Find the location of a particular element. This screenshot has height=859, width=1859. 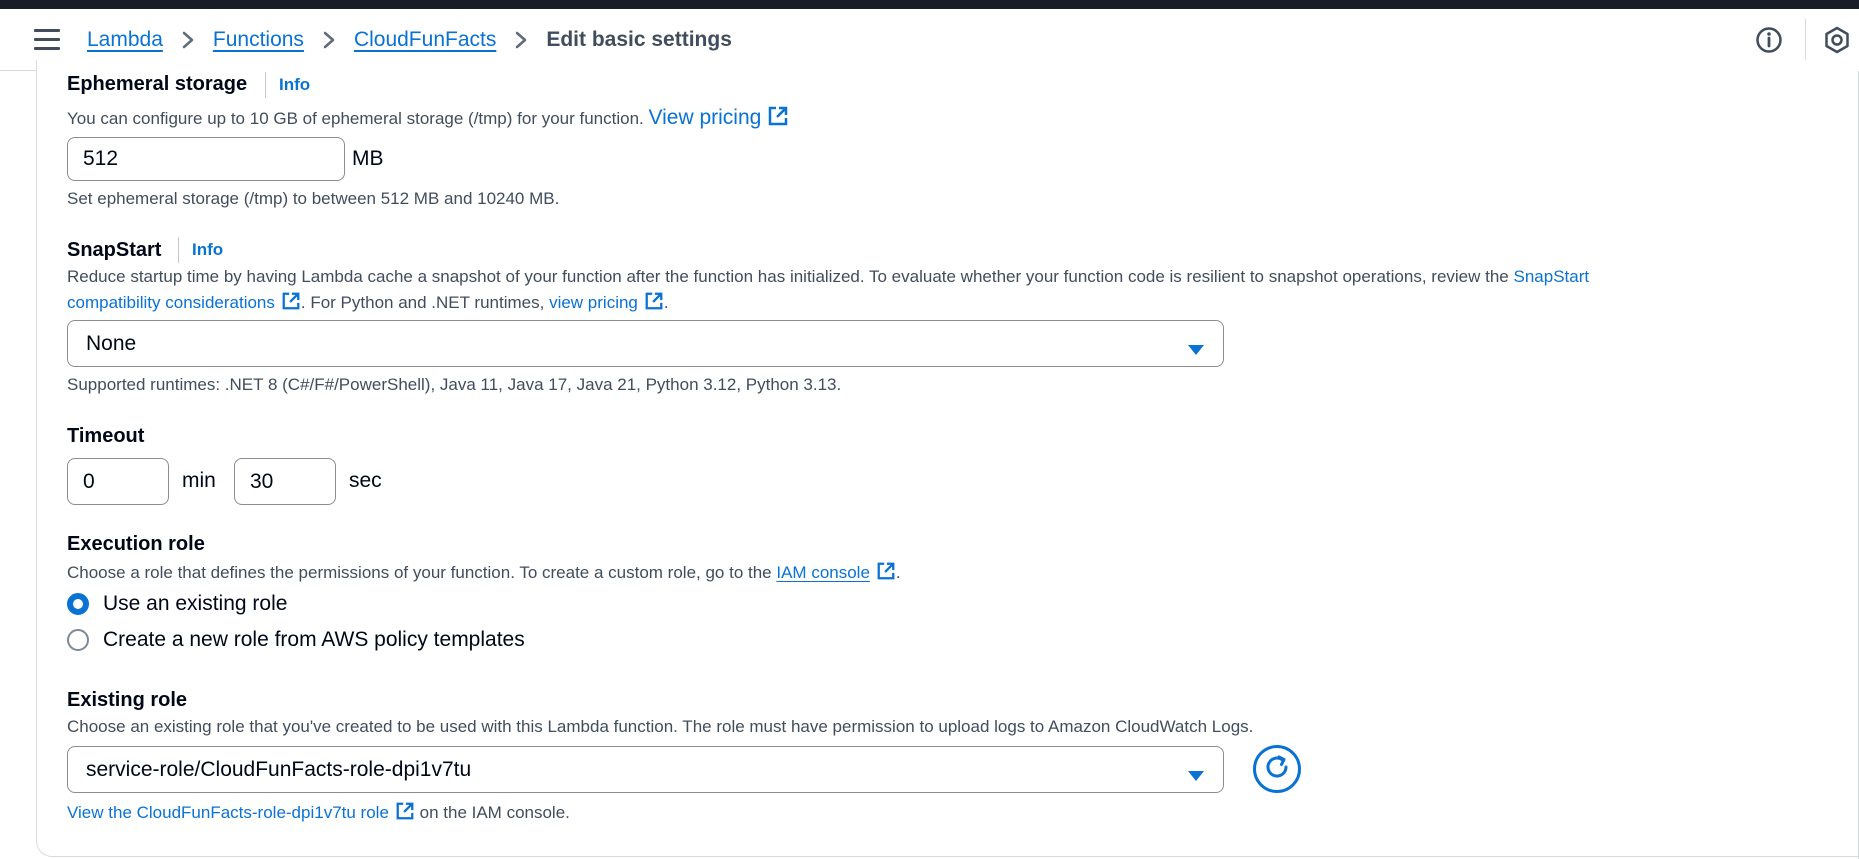

breadcrumb-cloudfunfacts: CloudFunFacts is located at coordinates (425, 40).